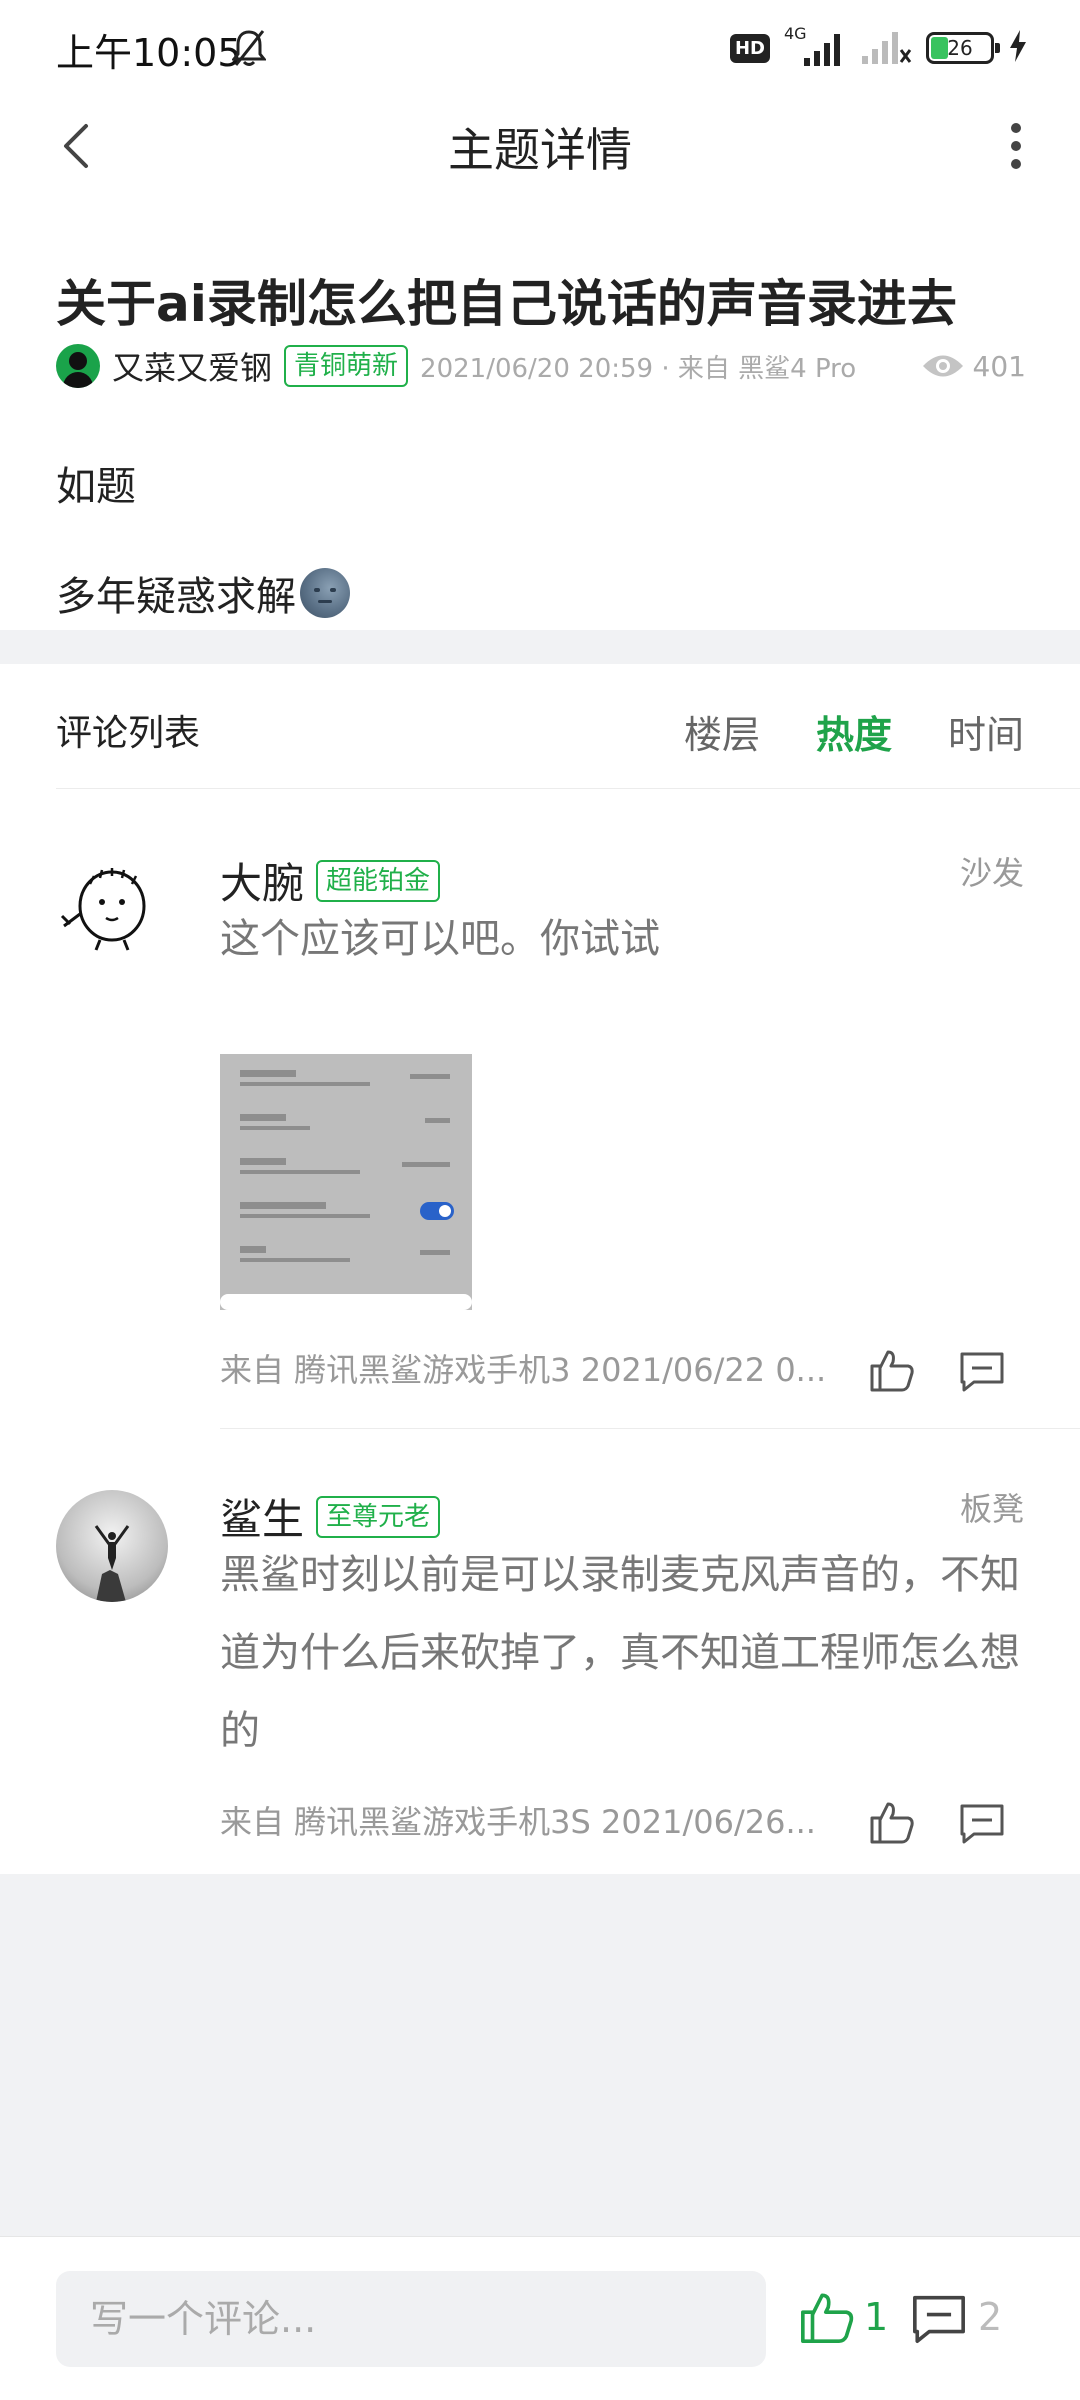  I want to click on post-time-source: 2021/06/20 20:59 · 来自 黑鲨4 Pro, so click(638, 368).